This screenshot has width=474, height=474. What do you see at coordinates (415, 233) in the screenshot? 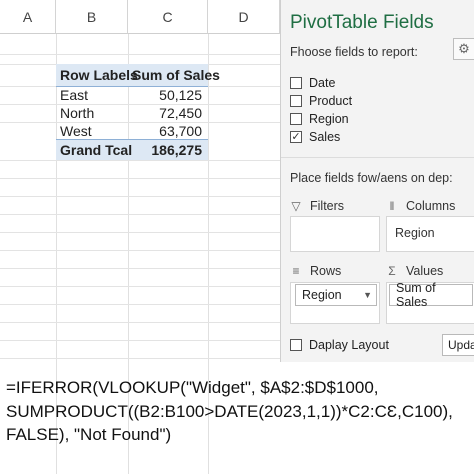
I see `columns-field-region: Region` at bounding box center [415, 233].